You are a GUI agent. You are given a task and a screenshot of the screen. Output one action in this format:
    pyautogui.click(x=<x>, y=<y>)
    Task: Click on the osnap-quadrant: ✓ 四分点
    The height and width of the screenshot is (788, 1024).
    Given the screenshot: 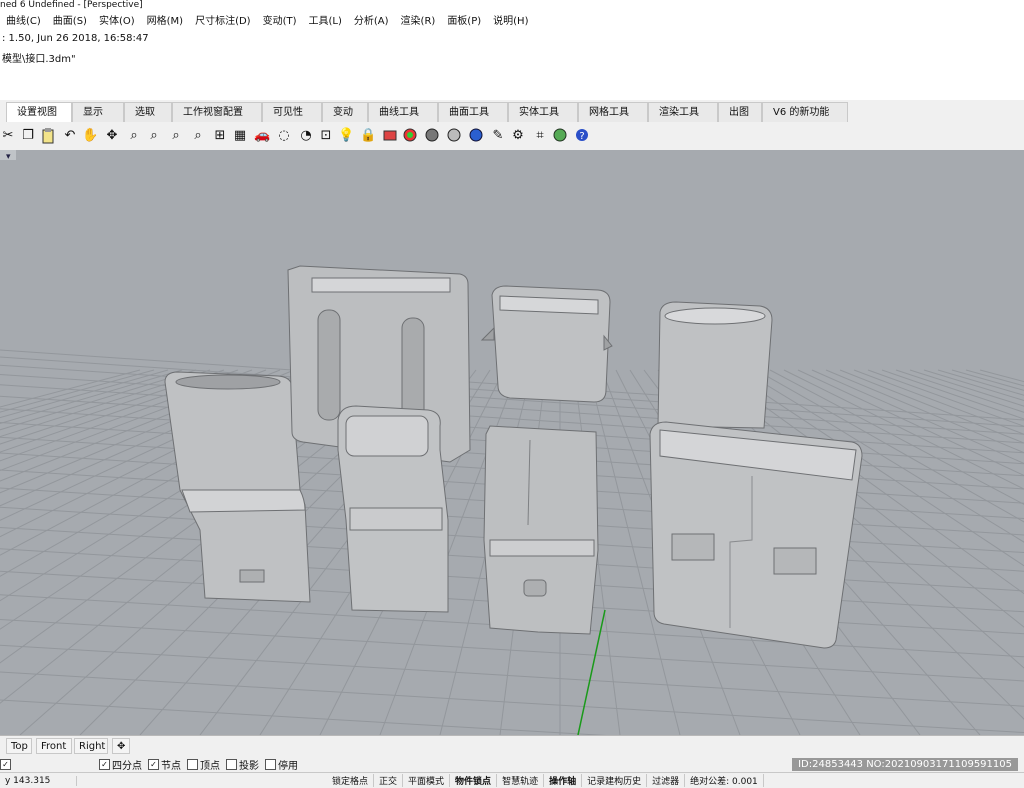 What is the action you would take?
    pyautogui.click(x=120, y=764)
    